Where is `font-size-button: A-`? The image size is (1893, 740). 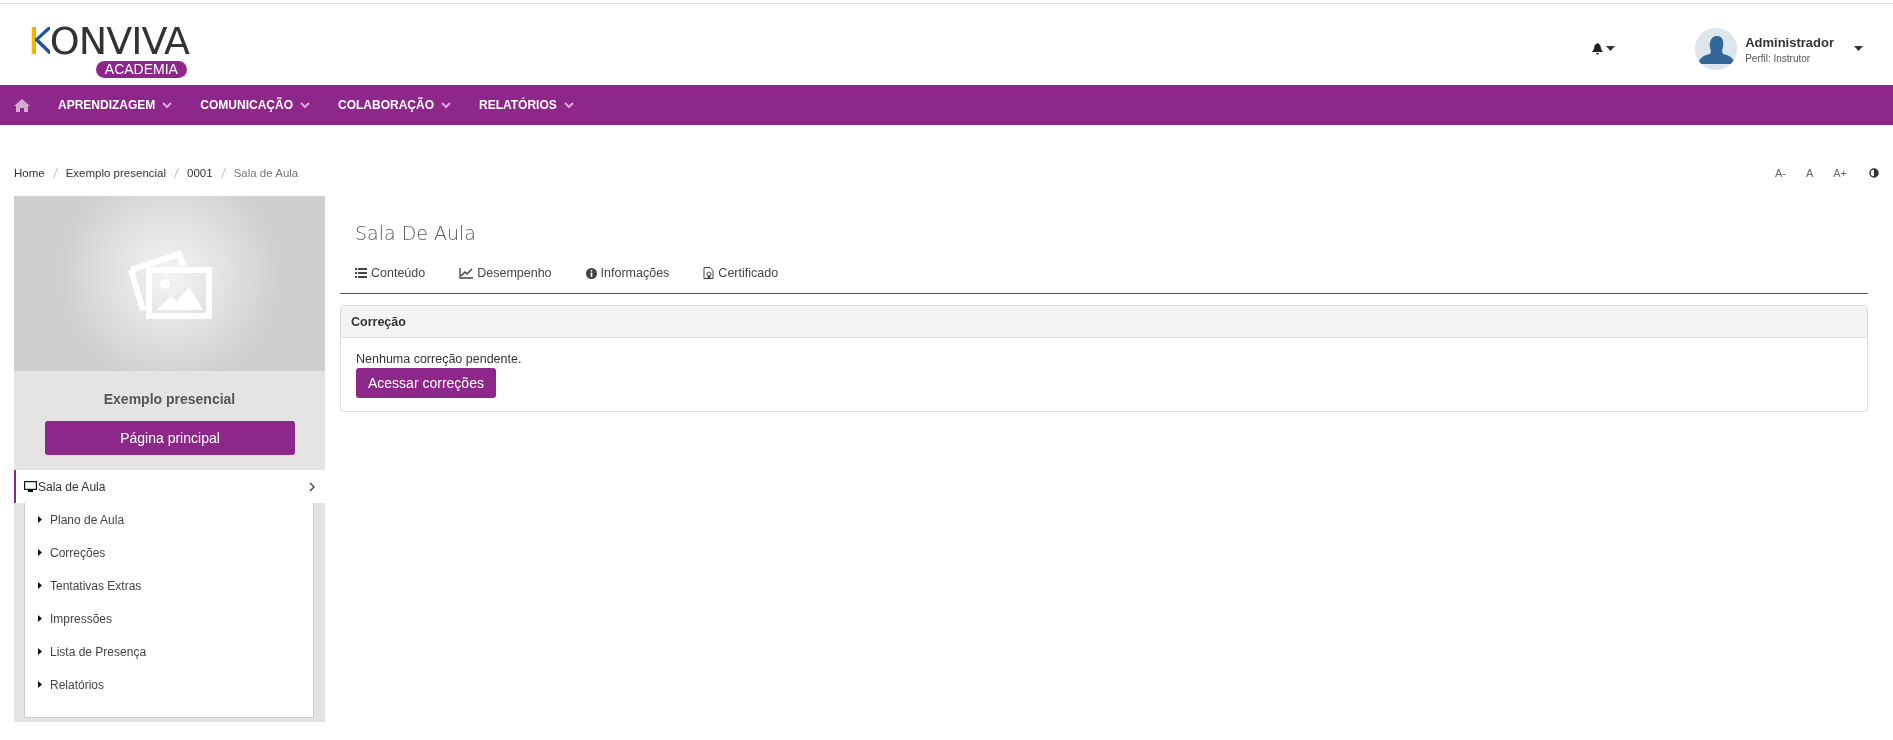
font-size-button: A- is located at coordinates (1780, 173).